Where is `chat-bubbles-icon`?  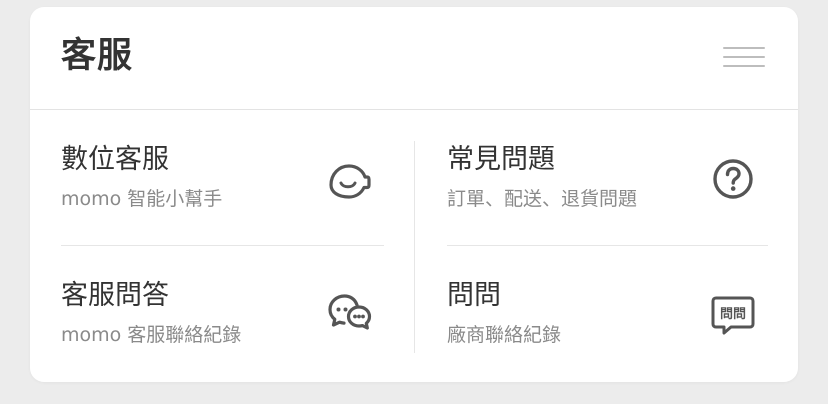 chat-bubbles-icon is located at coordinates (349, 313).